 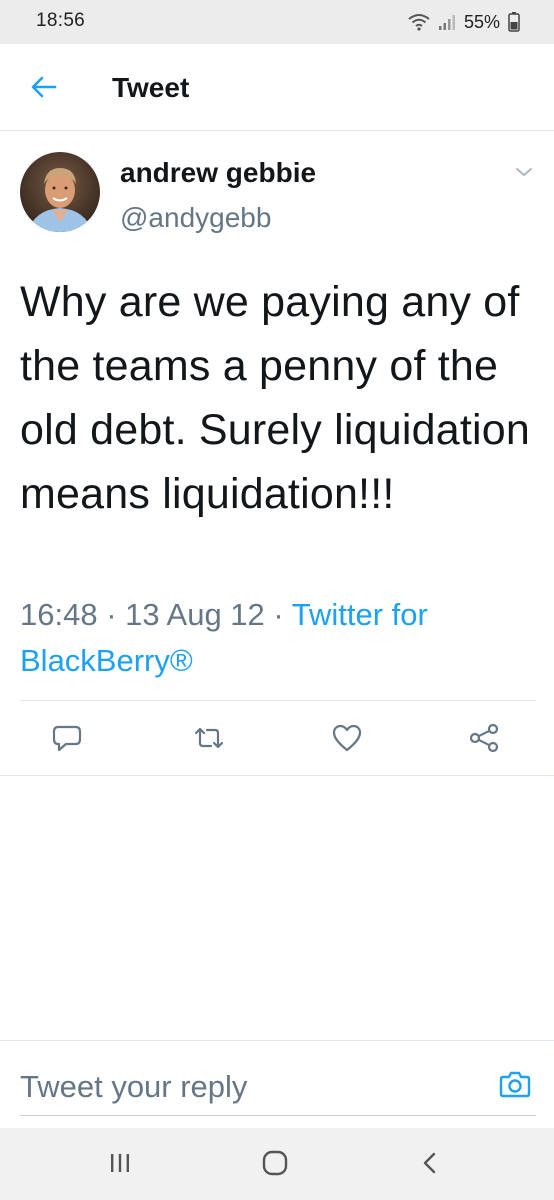 I want to click on retweet-icon, so click(x=209, y=740).